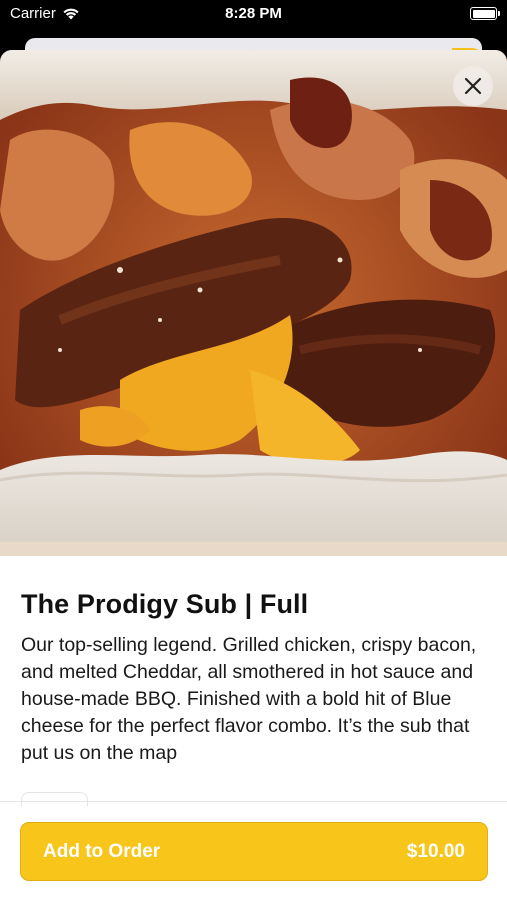 The height and width of the screenshot is (900, 507). Describe the element at coordinates (254, 851) in the screenshot. I see `add-to-order-button: Add to Order $10.00` at that location.